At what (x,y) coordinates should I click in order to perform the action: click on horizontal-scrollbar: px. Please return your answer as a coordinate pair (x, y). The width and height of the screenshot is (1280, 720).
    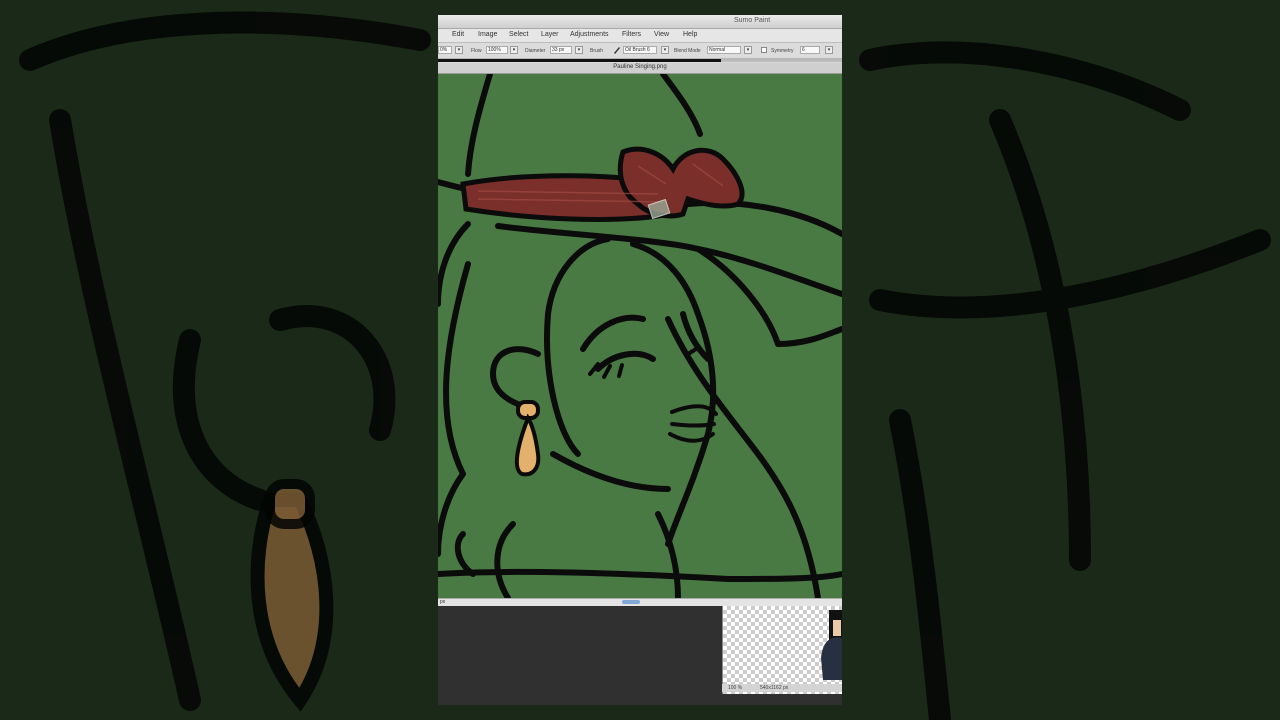
    Looking at the image, I should click on (640, 602).